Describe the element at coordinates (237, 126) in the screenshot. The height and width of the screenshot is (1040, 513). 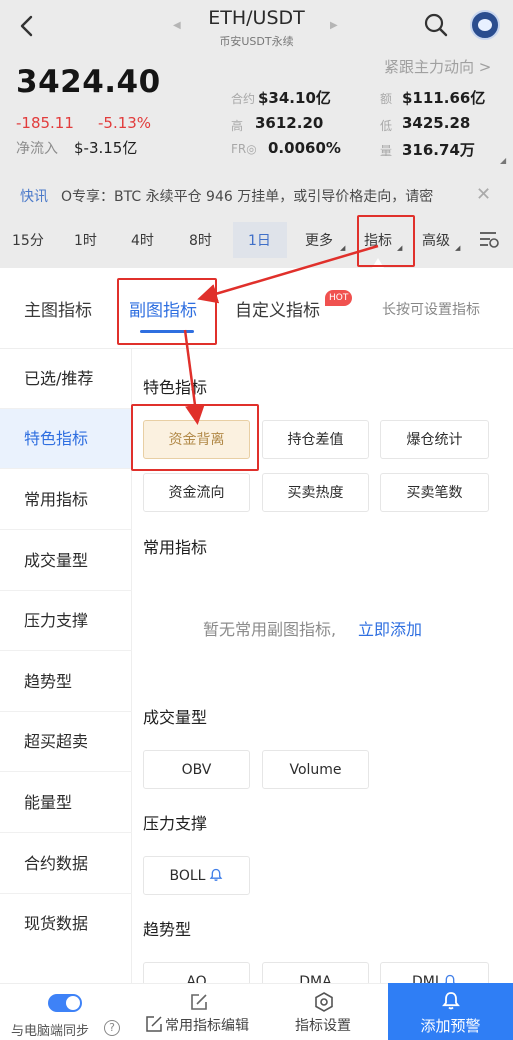
I see `stat-label: 高` at that location.